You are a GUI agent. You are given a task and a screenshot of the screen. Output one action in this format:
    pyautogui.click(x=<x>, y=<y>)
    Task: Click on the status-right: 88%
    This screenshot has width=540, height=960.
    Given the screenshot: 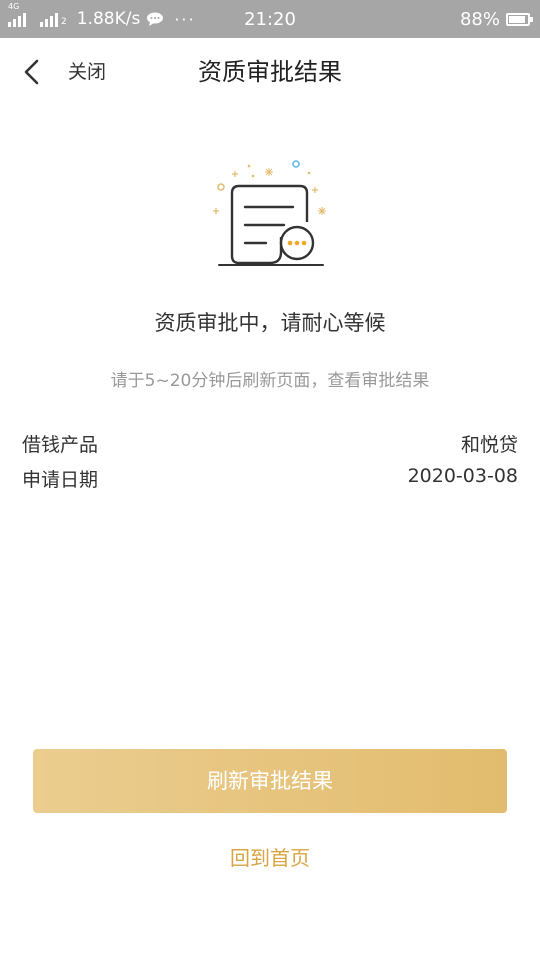 What is the action you would take?
    pyautogui.click(x=496, y=19)
    